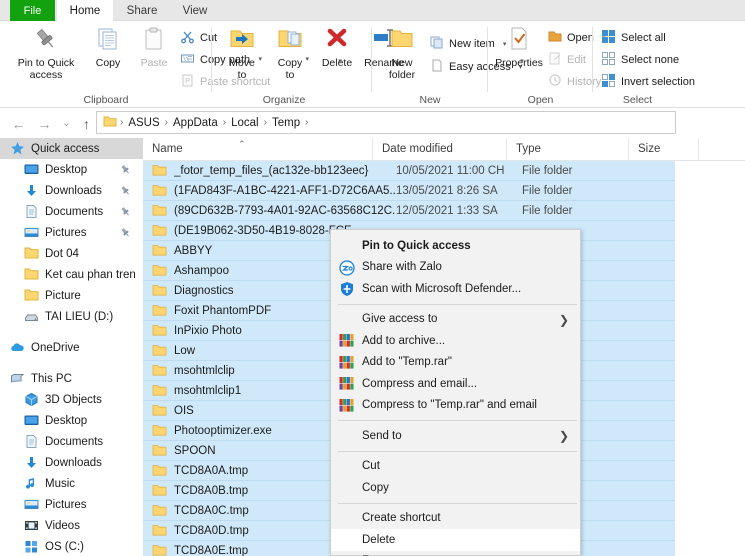 The width and height of the screenshot is (745, 556). Describe the element at coordinates (71, 525) in the screenshot. I see `sidebar-item-videos: Videos` at that location.